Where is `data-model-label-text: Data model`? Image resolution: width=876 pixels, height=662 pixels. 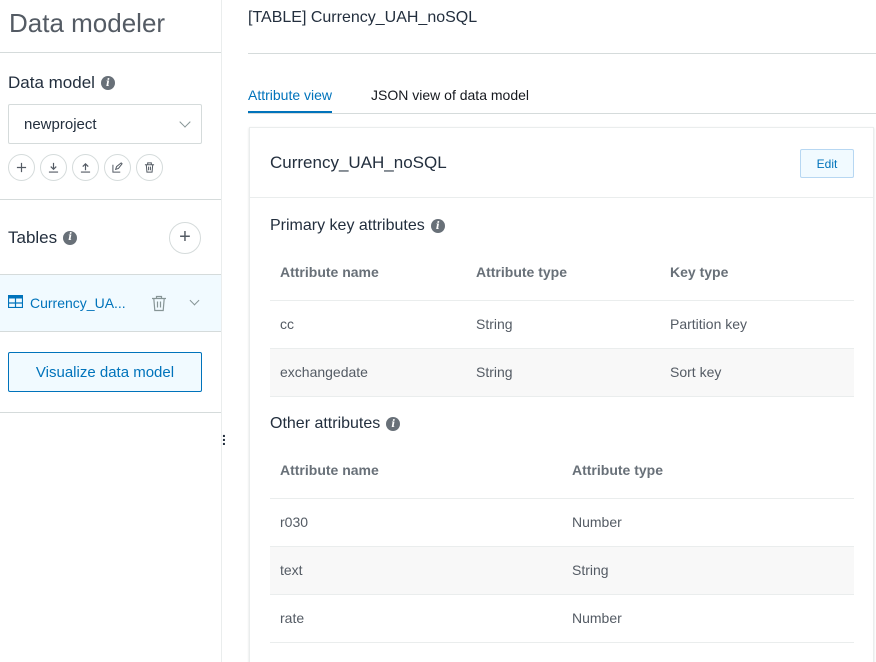 data-model-label-text: Data model is located at coordinates (51, 82).